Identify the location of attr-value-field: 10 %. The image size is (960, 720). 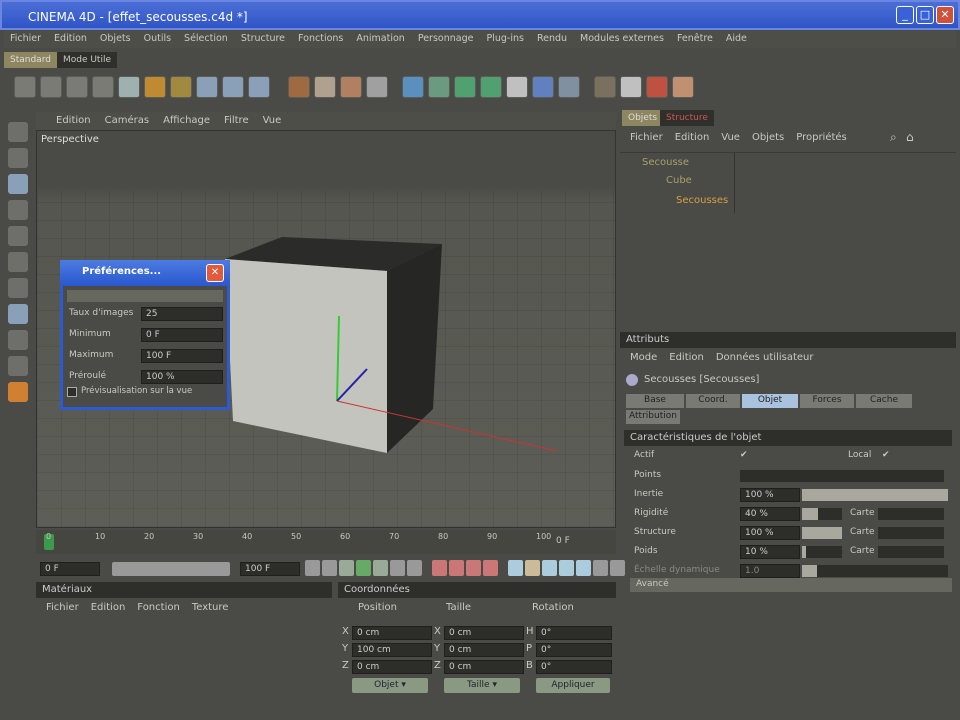
(770, 552).